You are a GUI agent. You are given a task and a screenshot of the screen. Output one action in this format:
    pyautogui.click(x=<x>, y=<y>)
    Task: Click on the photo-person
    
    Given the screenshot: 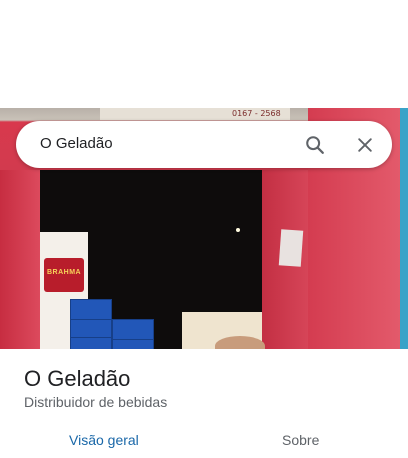 What is the action you would take?
    pyautogui.click(x=240, y=342)
    